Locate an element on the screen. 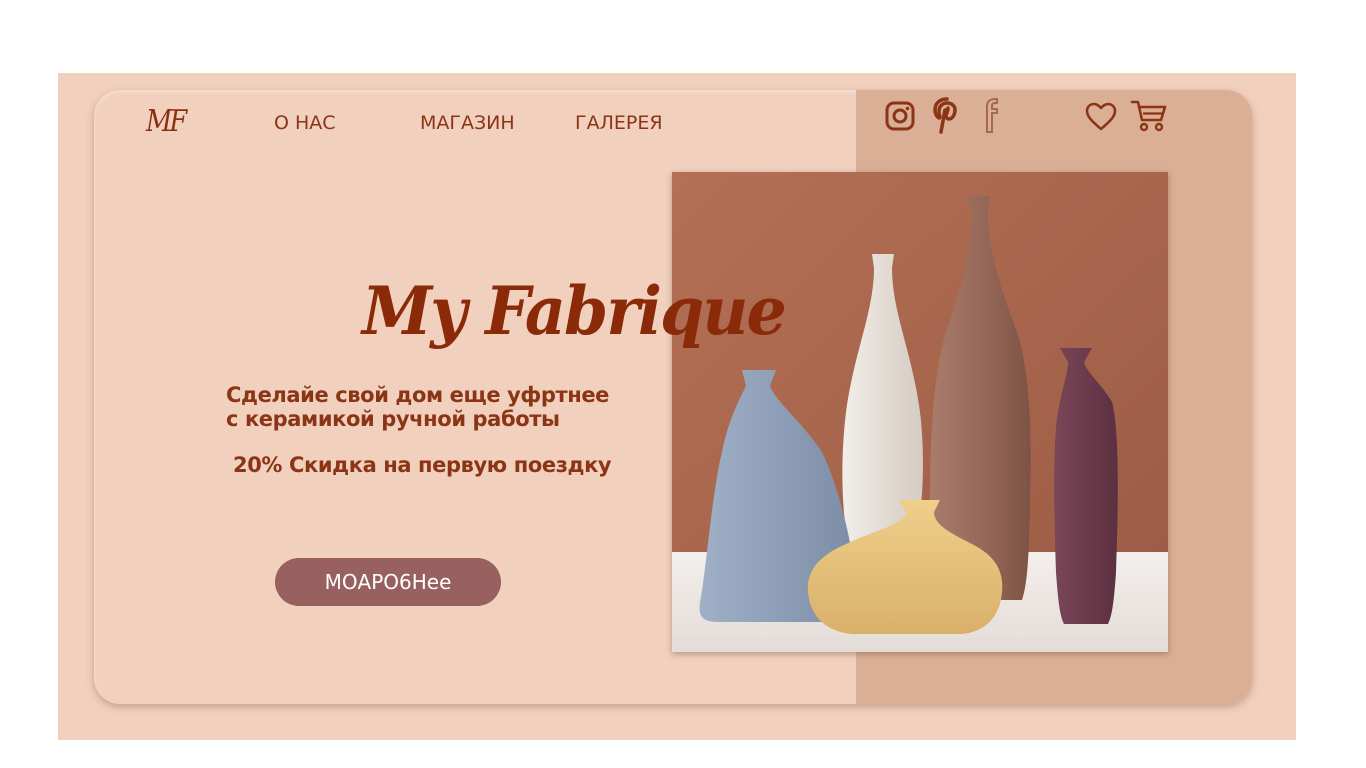  heart-icon is located at coordinates (1101, 117).